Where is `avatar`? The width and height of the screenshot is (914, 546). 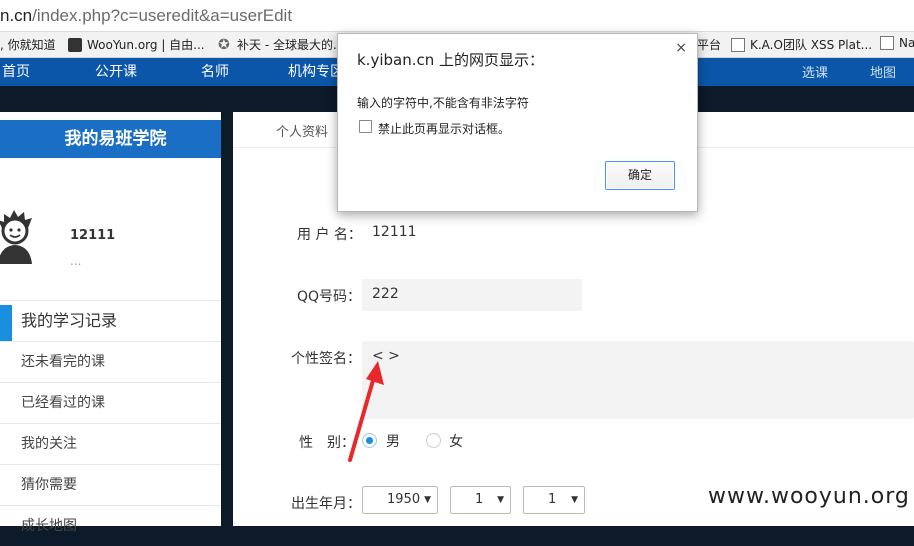
avatar is located at coordinates (16, 237).